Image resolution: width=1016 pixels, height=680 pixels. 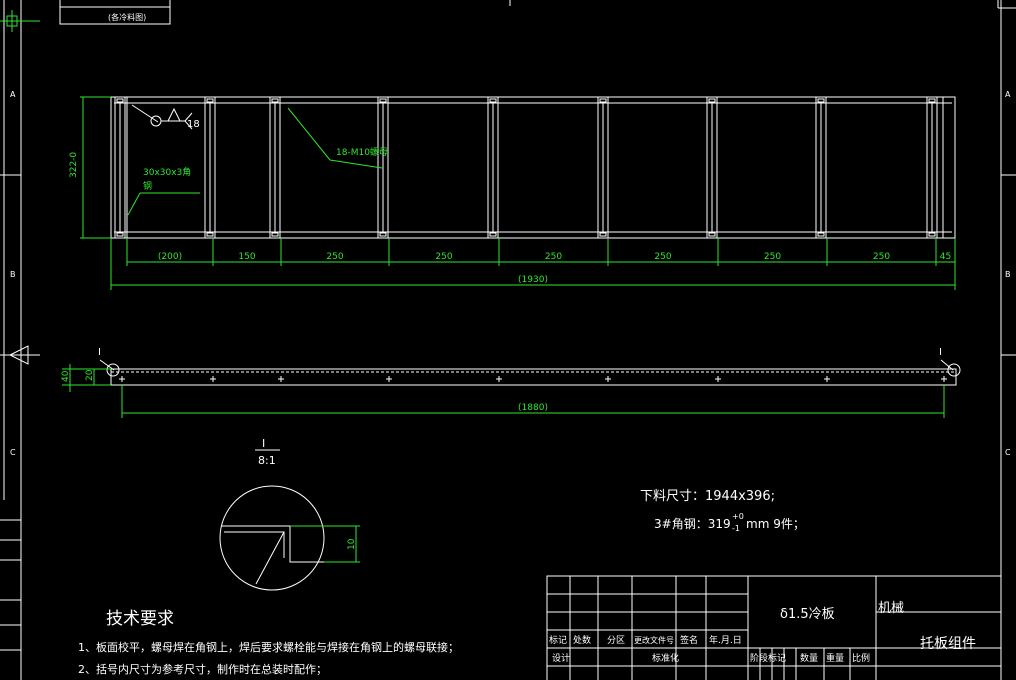 What do you see at coordinates (362, 152) in the screenshot?
I see `leader-nut: 18-M10螺母` at bounding box center [362, 152].